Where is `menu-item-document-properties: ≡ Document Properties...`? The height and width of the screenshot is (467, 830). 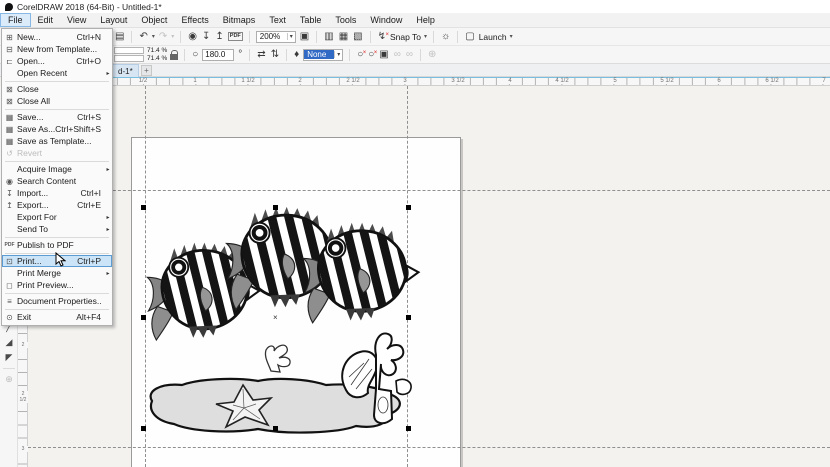
menu-item-document-properties: ≡ Document Properties... is located at coordinates (57, 301).